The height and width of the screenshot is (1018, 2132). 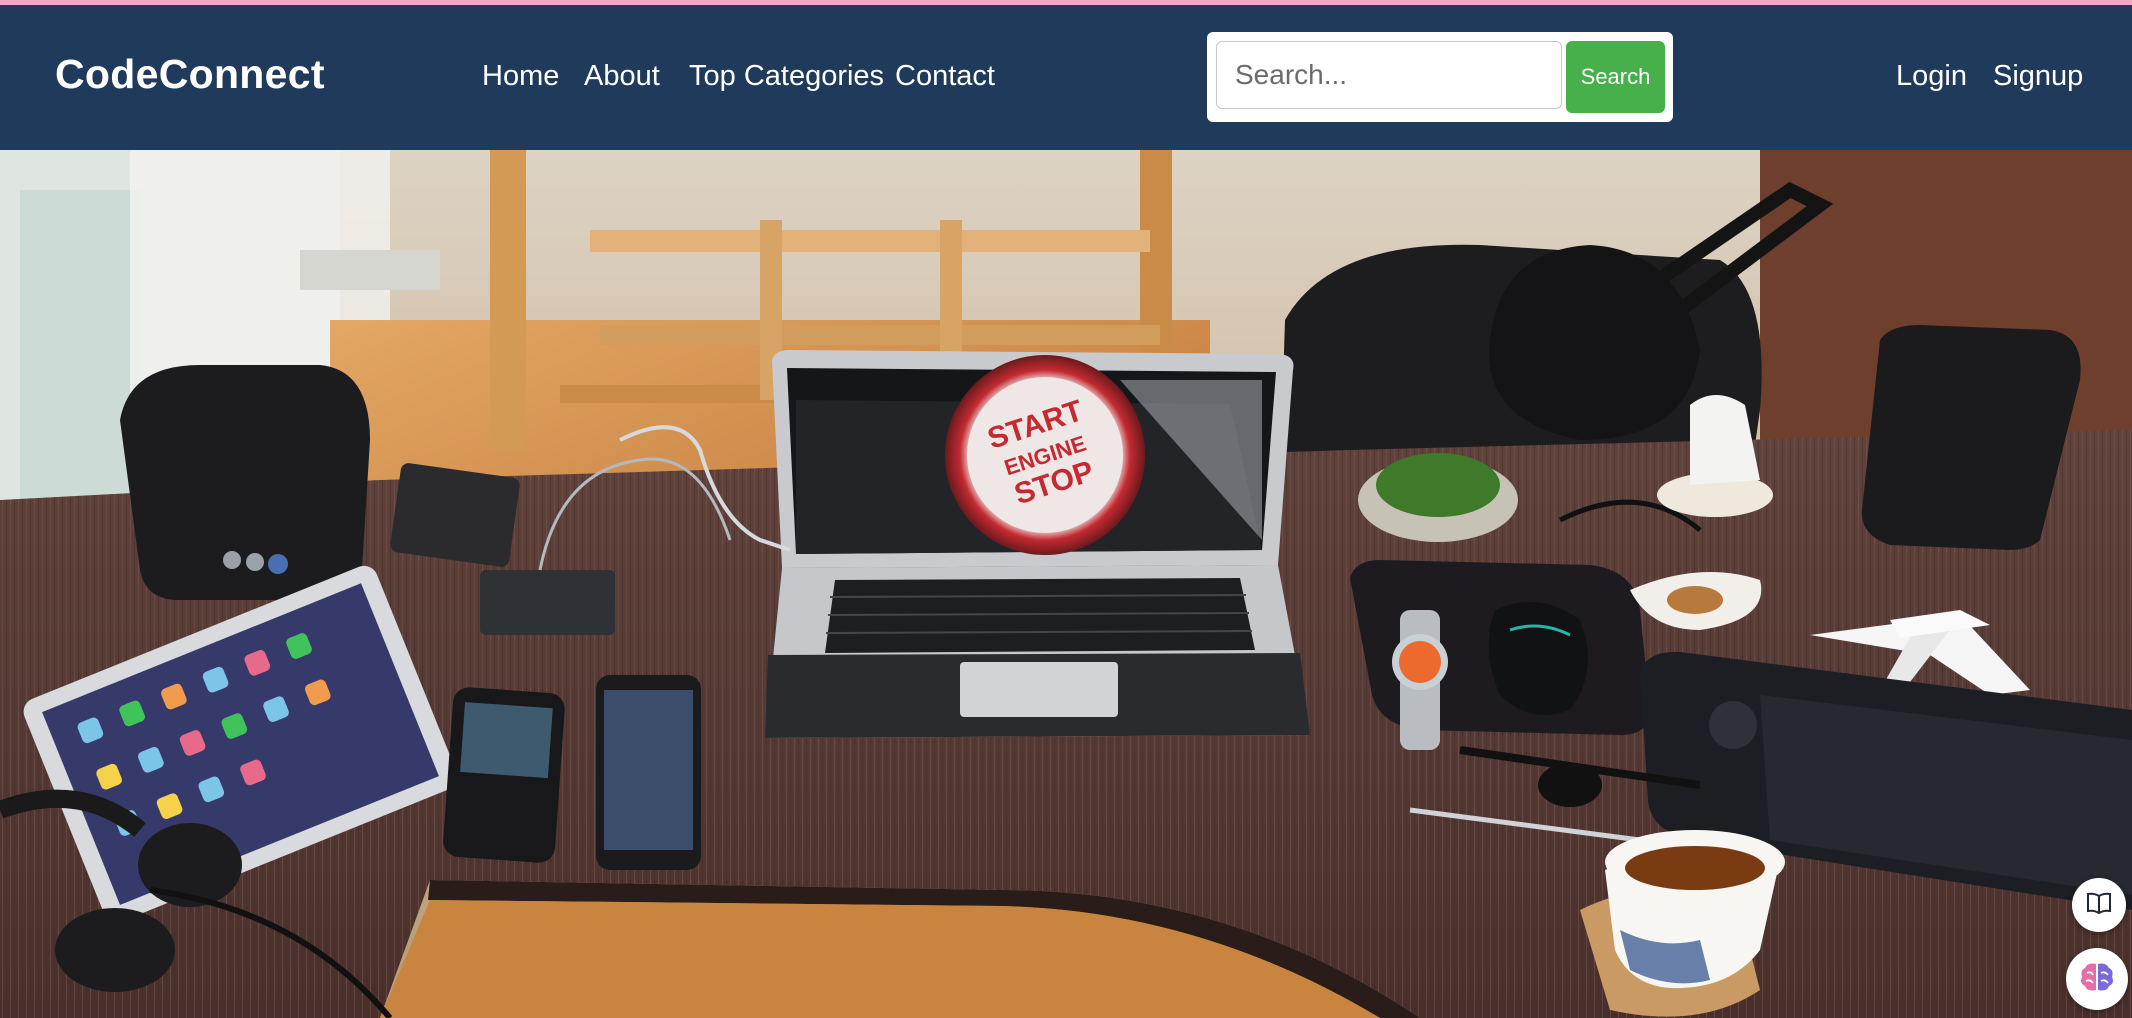 I want to click on book-open-icon, so click(x=2099, y=905).